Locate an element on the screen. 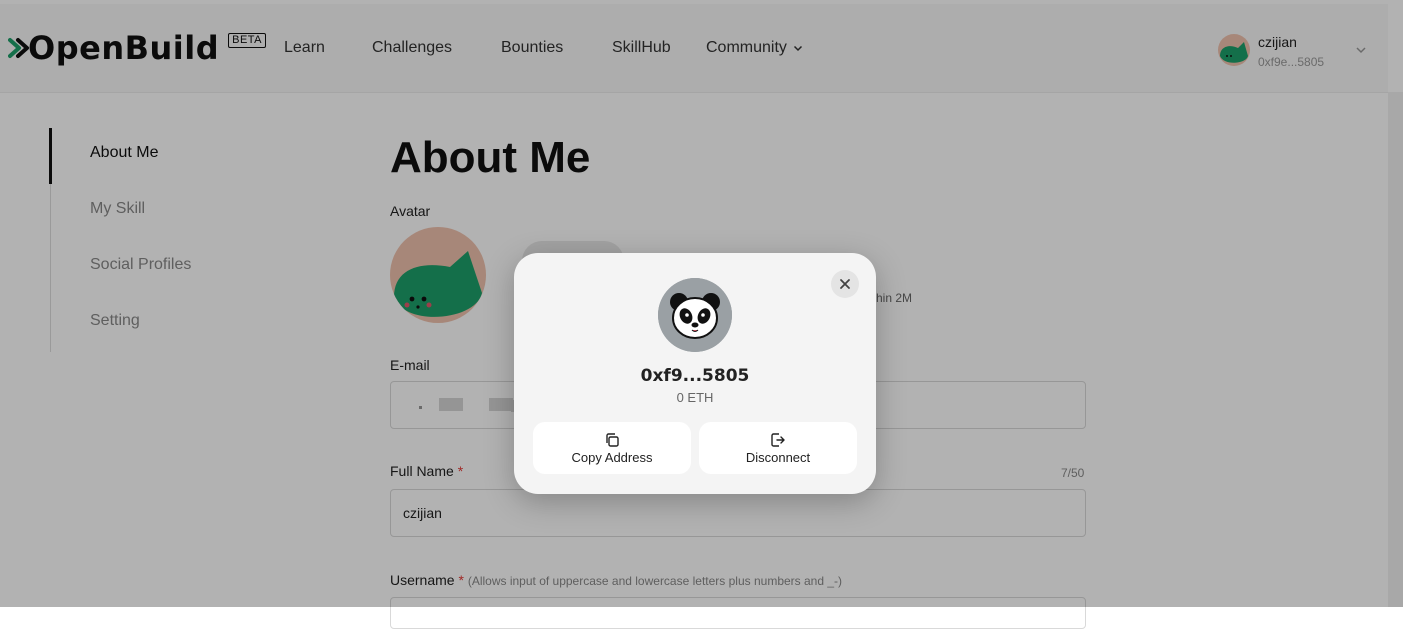 This screenshot has width=1403, height=629. disconnect-button: Disconnect is located at coordinates (778, 448).